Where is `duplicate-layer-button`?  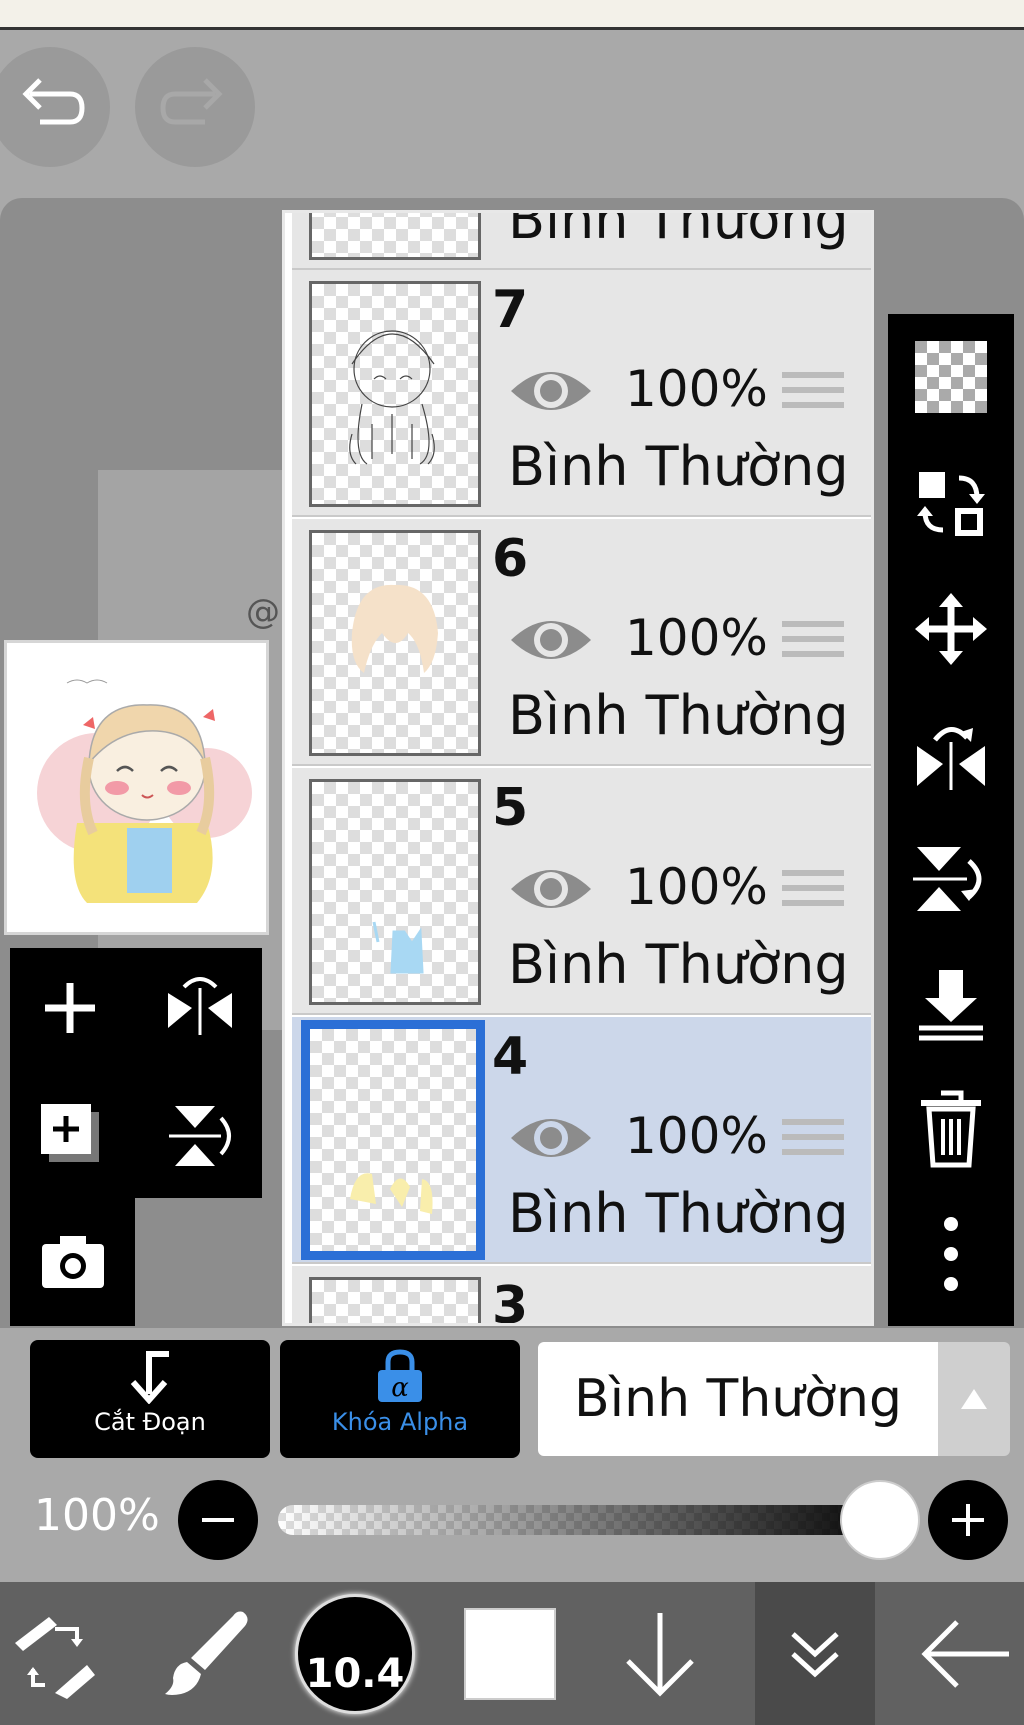
duplicate-layer-button is located at coordinates (70, 1135).